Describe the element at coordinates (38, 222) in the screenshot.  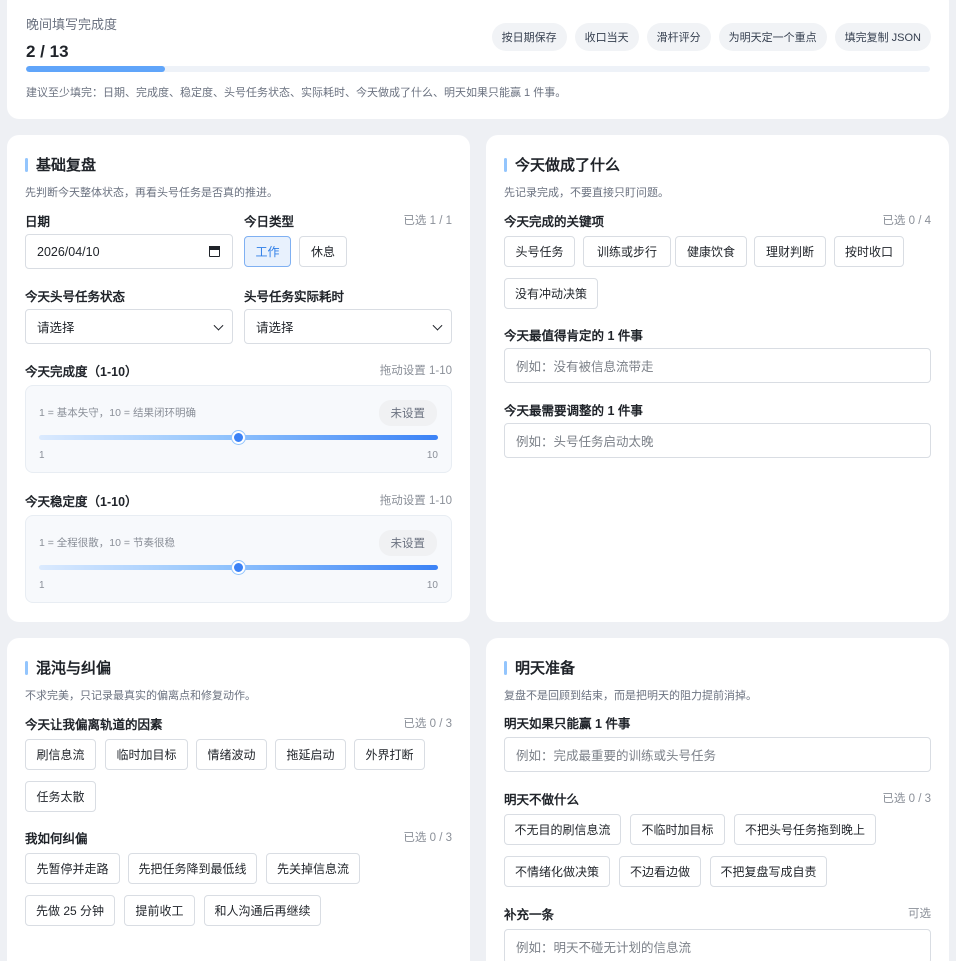
I see `date-label: 日期` at that location.